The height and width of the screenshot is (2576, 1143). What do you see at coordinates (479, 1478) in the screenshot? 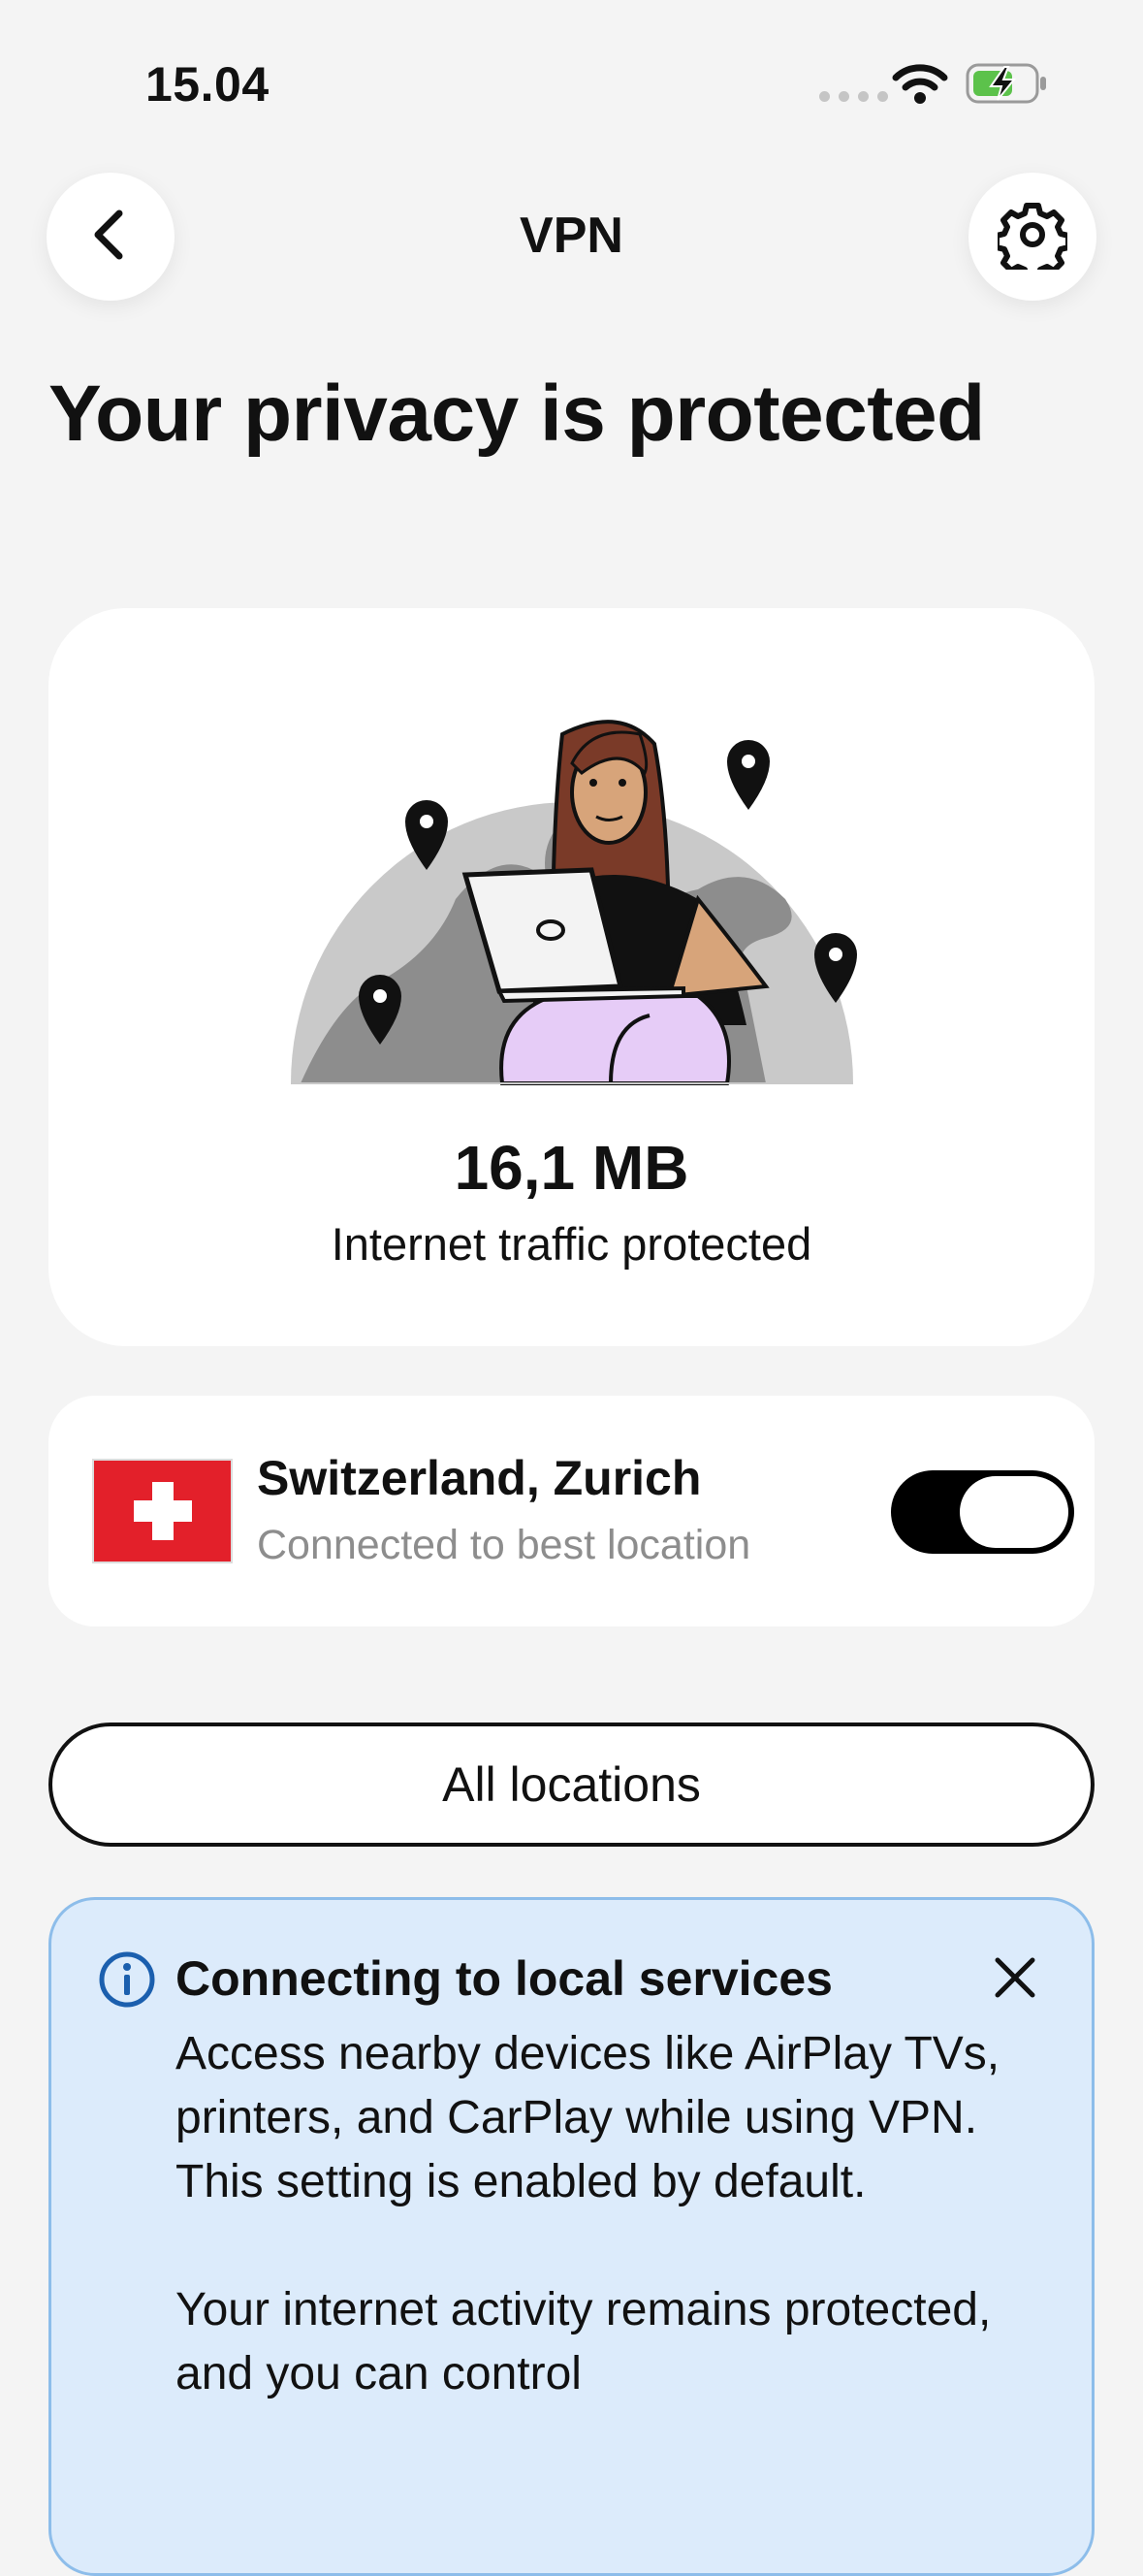
I see `location-name: Switzerland, Zurich` at bounding box center [479, 1478].